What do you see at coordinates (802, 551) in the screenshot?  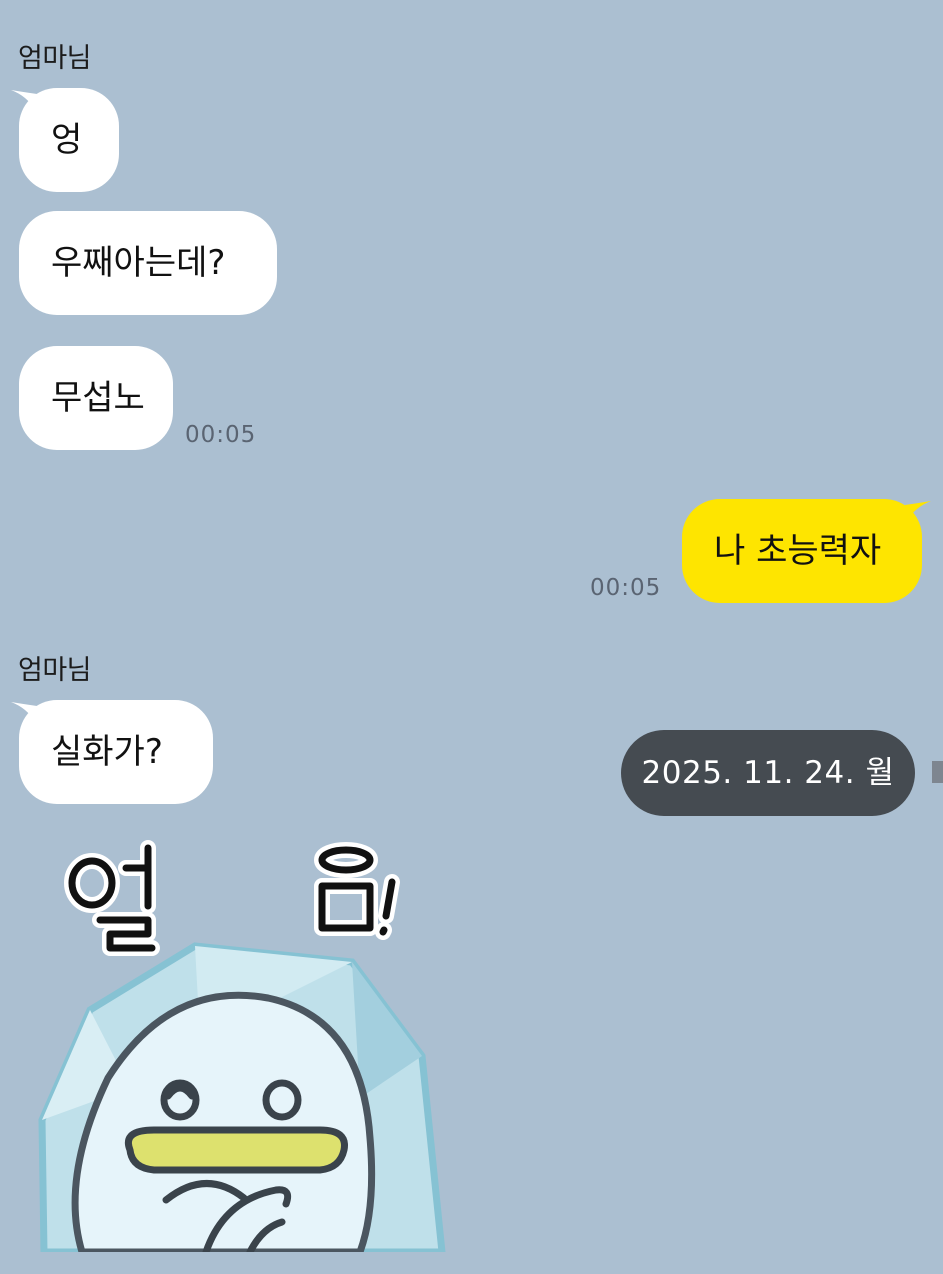 I see `sent-message-bubble: 나 초능력자` at bounding box center [802, 551].